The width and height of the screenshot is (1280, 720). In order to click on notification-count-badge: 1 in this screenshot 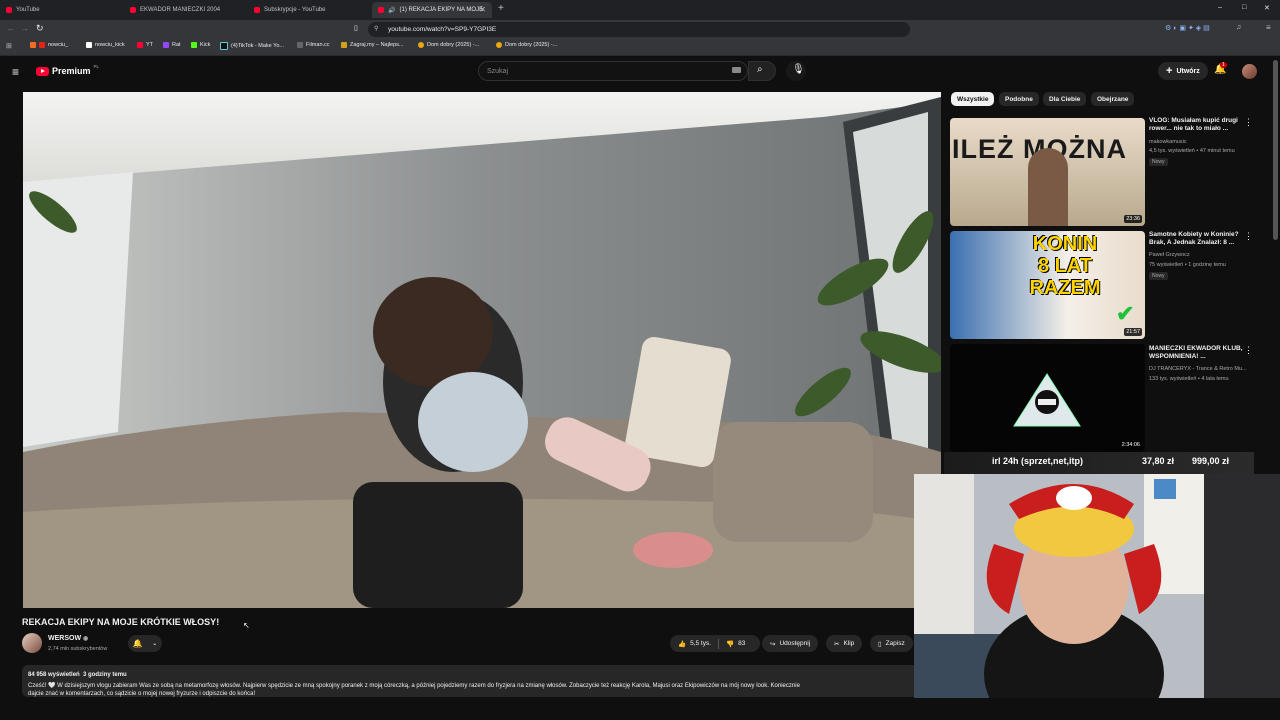, I will do `click(1223, 65)`.